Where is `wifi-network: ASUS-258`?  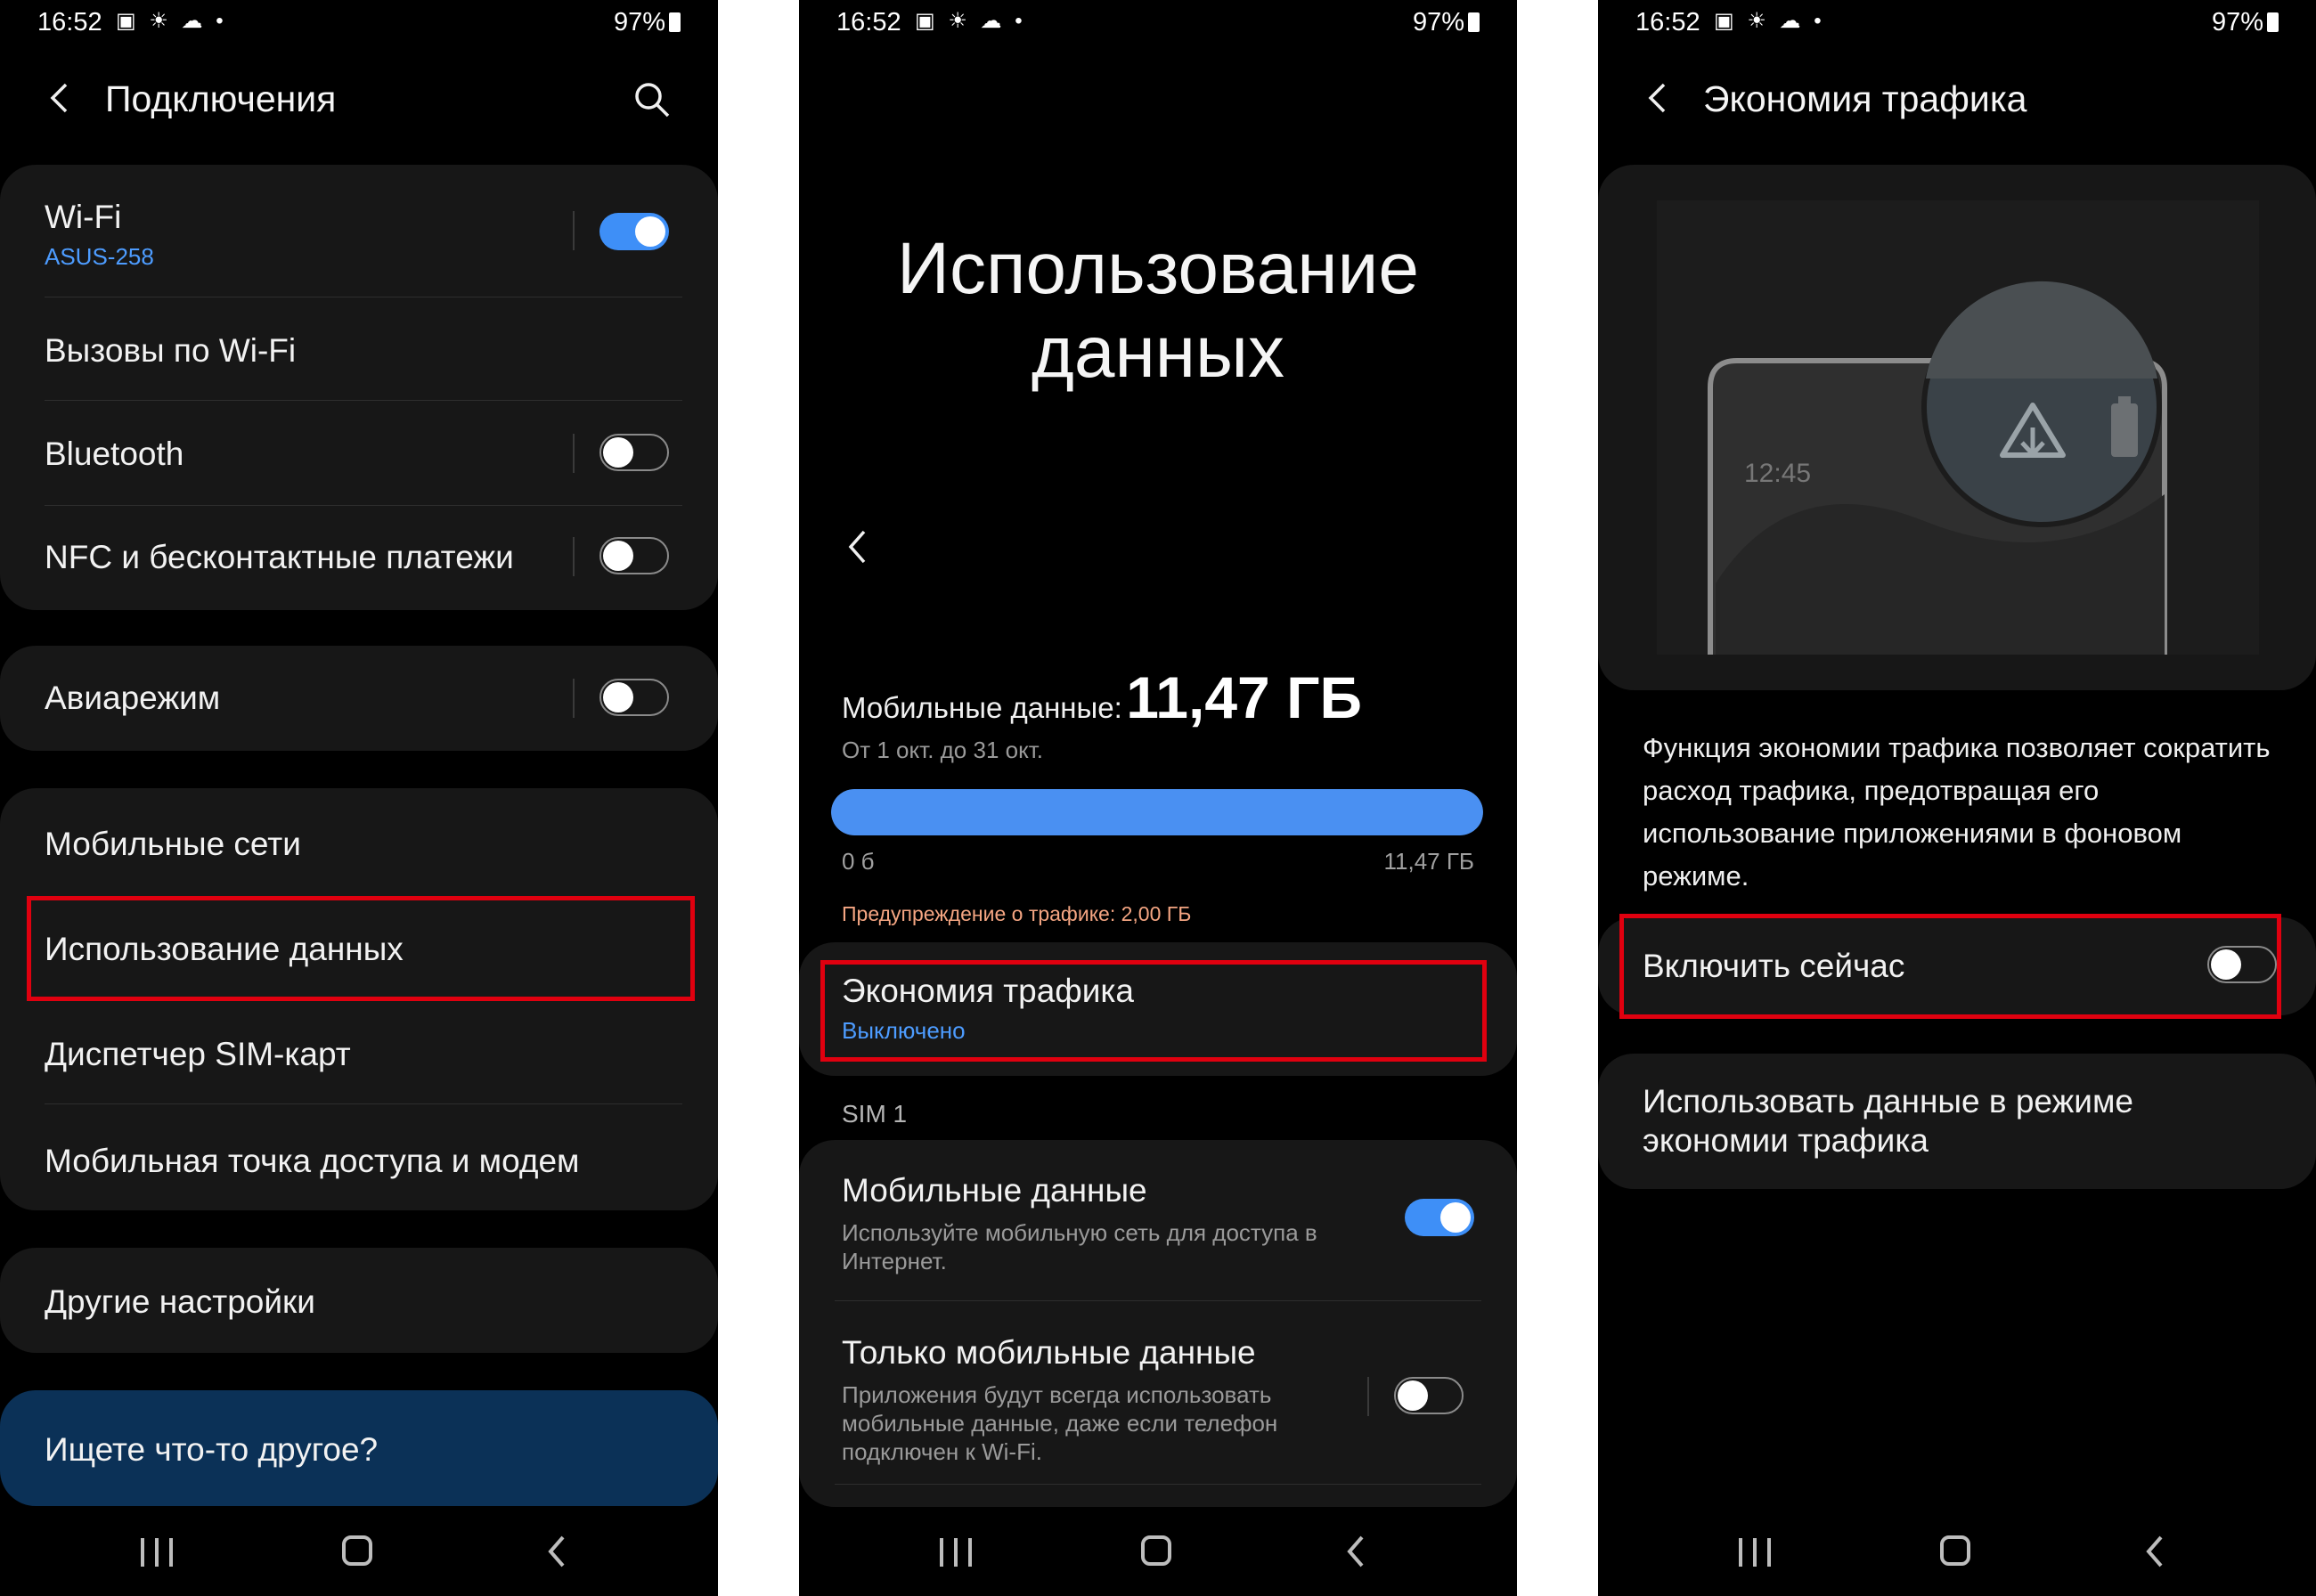
wifi-network: ASUS-258 is located at coordinates (99, 256).